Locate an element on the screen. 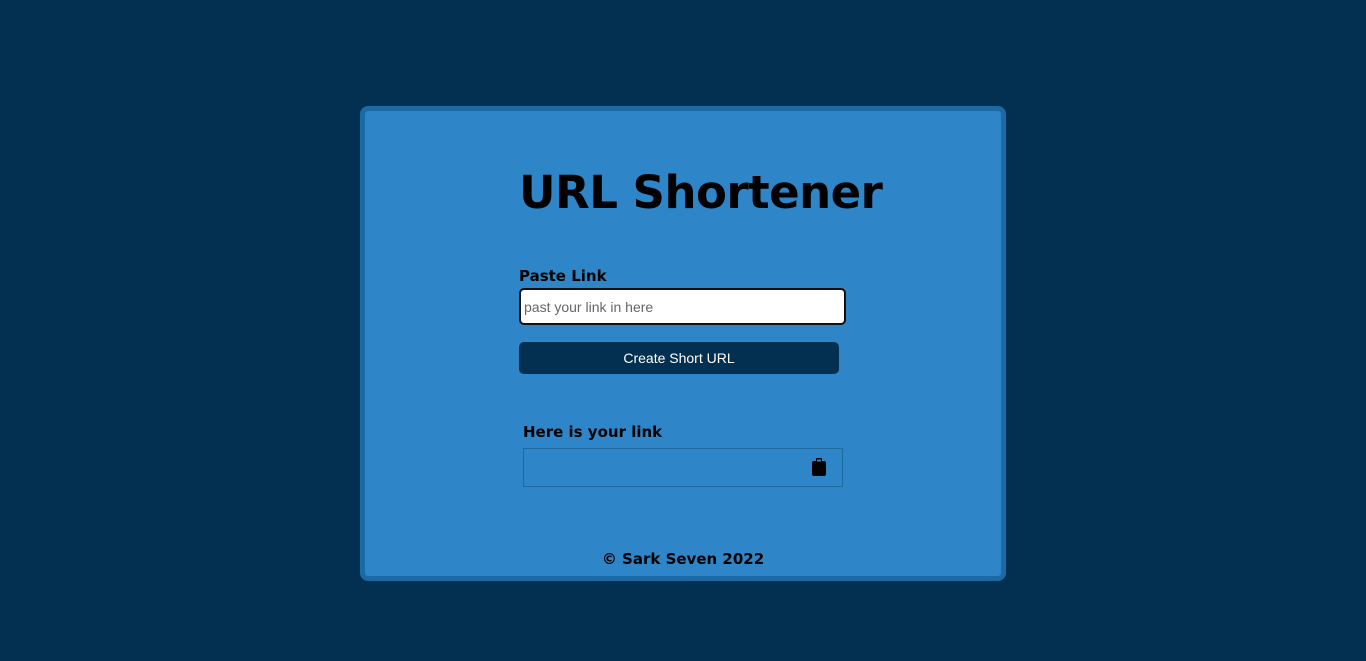 This screenshot has width=1366, height=661. result-label: Here is your link is located at coordinates (593, 432).